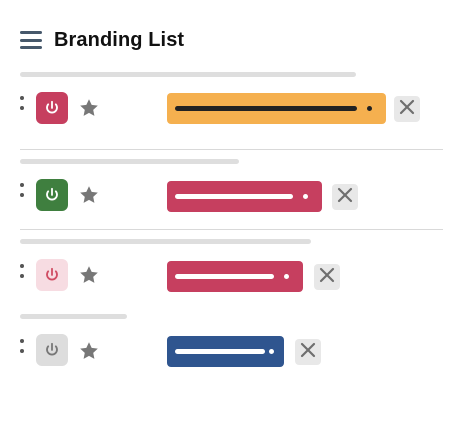 Image resolution: width=468 pixels, height=424 pixels. What do you see at coordinates (119, 39) in the screenshot?
I see `page-title: Branding List` at bounding box center [119, 39].